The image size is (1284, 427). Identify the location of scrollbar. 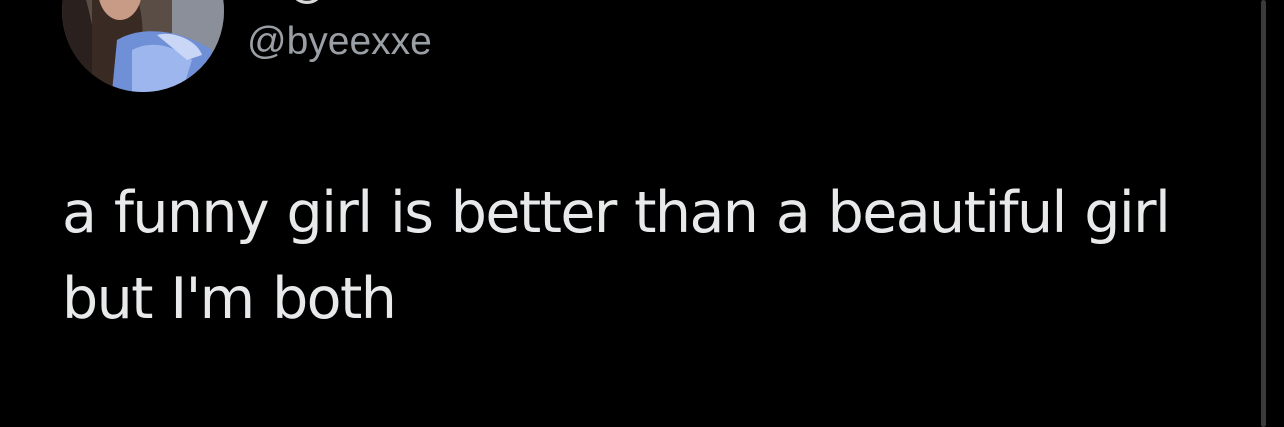
(1263, 213).